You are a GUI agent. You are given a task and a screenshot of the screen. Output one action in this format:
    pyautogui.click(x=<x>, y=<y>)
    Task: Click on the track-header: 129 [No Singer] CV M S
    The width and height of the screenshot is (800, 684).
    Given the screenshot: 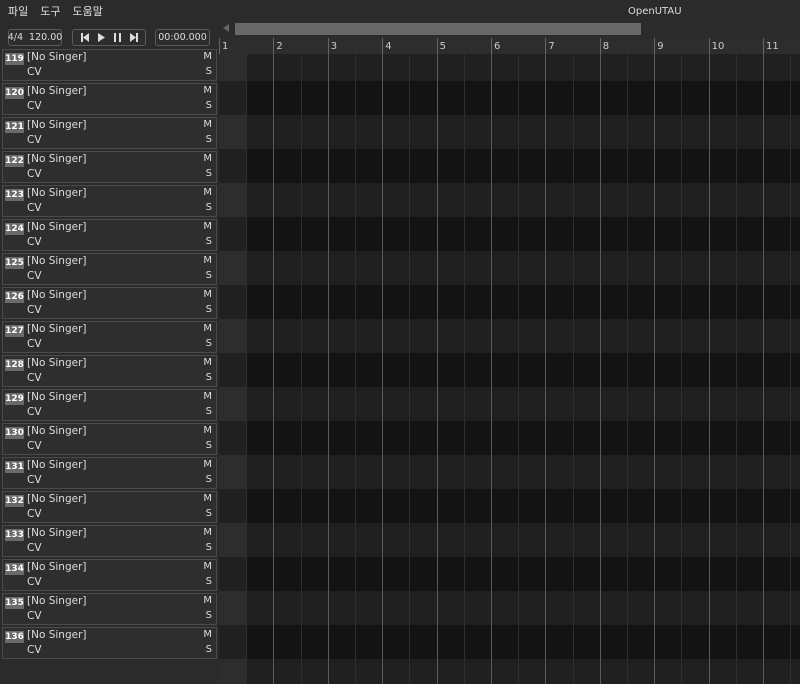 What is the action you would take?
    pyautogui.click(x=109, y=405)
    